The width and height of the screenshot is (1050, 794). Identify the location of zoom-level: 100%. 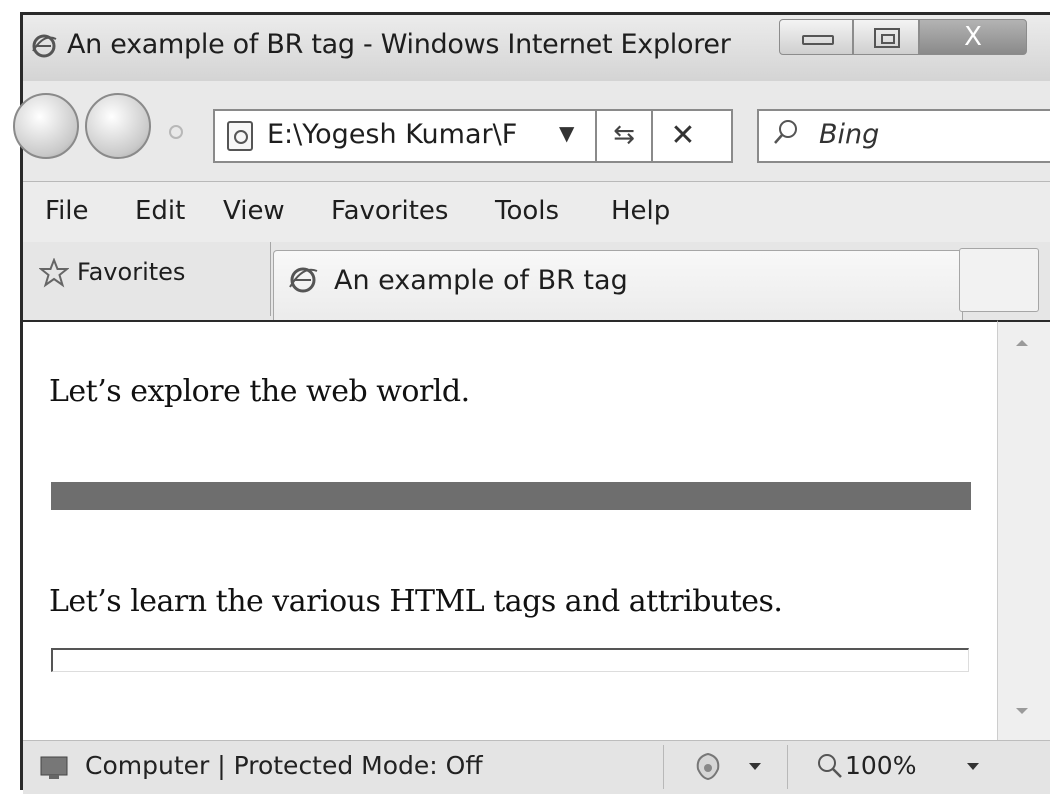
(880, 765).